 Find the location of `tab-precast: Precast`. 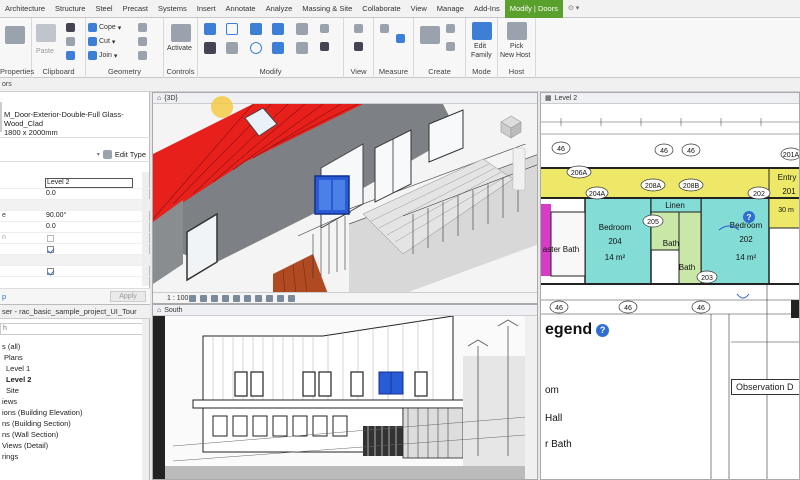

tab-precast: Precast is located at coordinates (135, 9).